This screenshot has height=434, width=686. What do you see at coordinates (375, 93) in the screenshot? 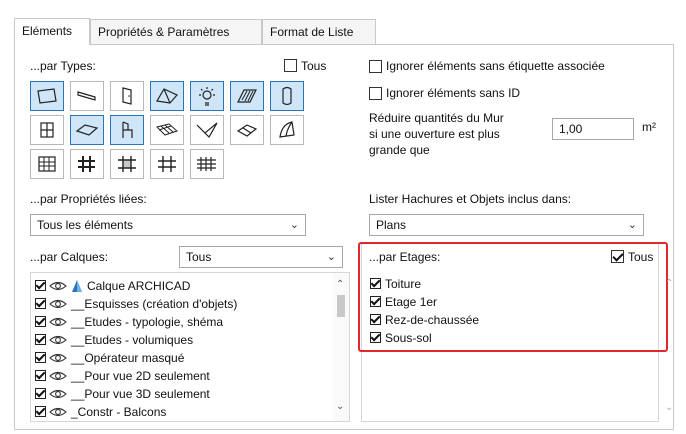
I see `ignore-no-id-checkbox` at bounding box center [375, 93].